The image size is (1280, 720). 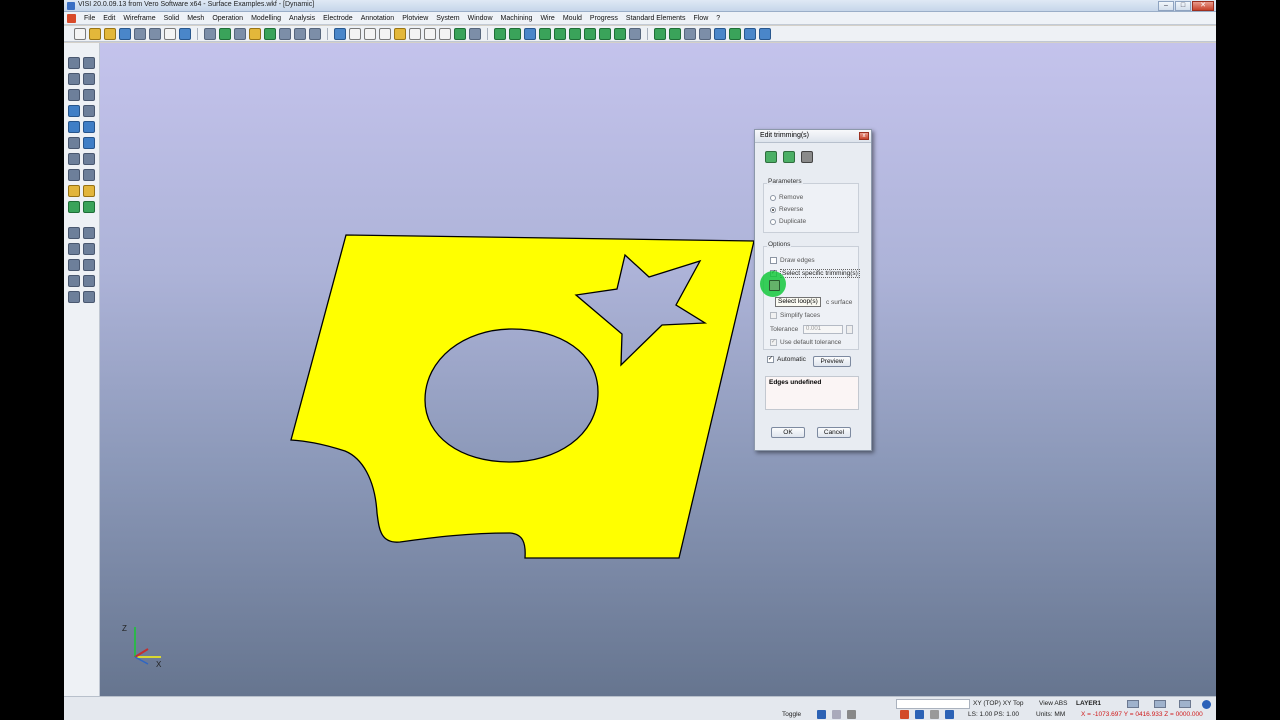 I want to click on draw-edges-option: Draw edges, so click(x=792, y=260).